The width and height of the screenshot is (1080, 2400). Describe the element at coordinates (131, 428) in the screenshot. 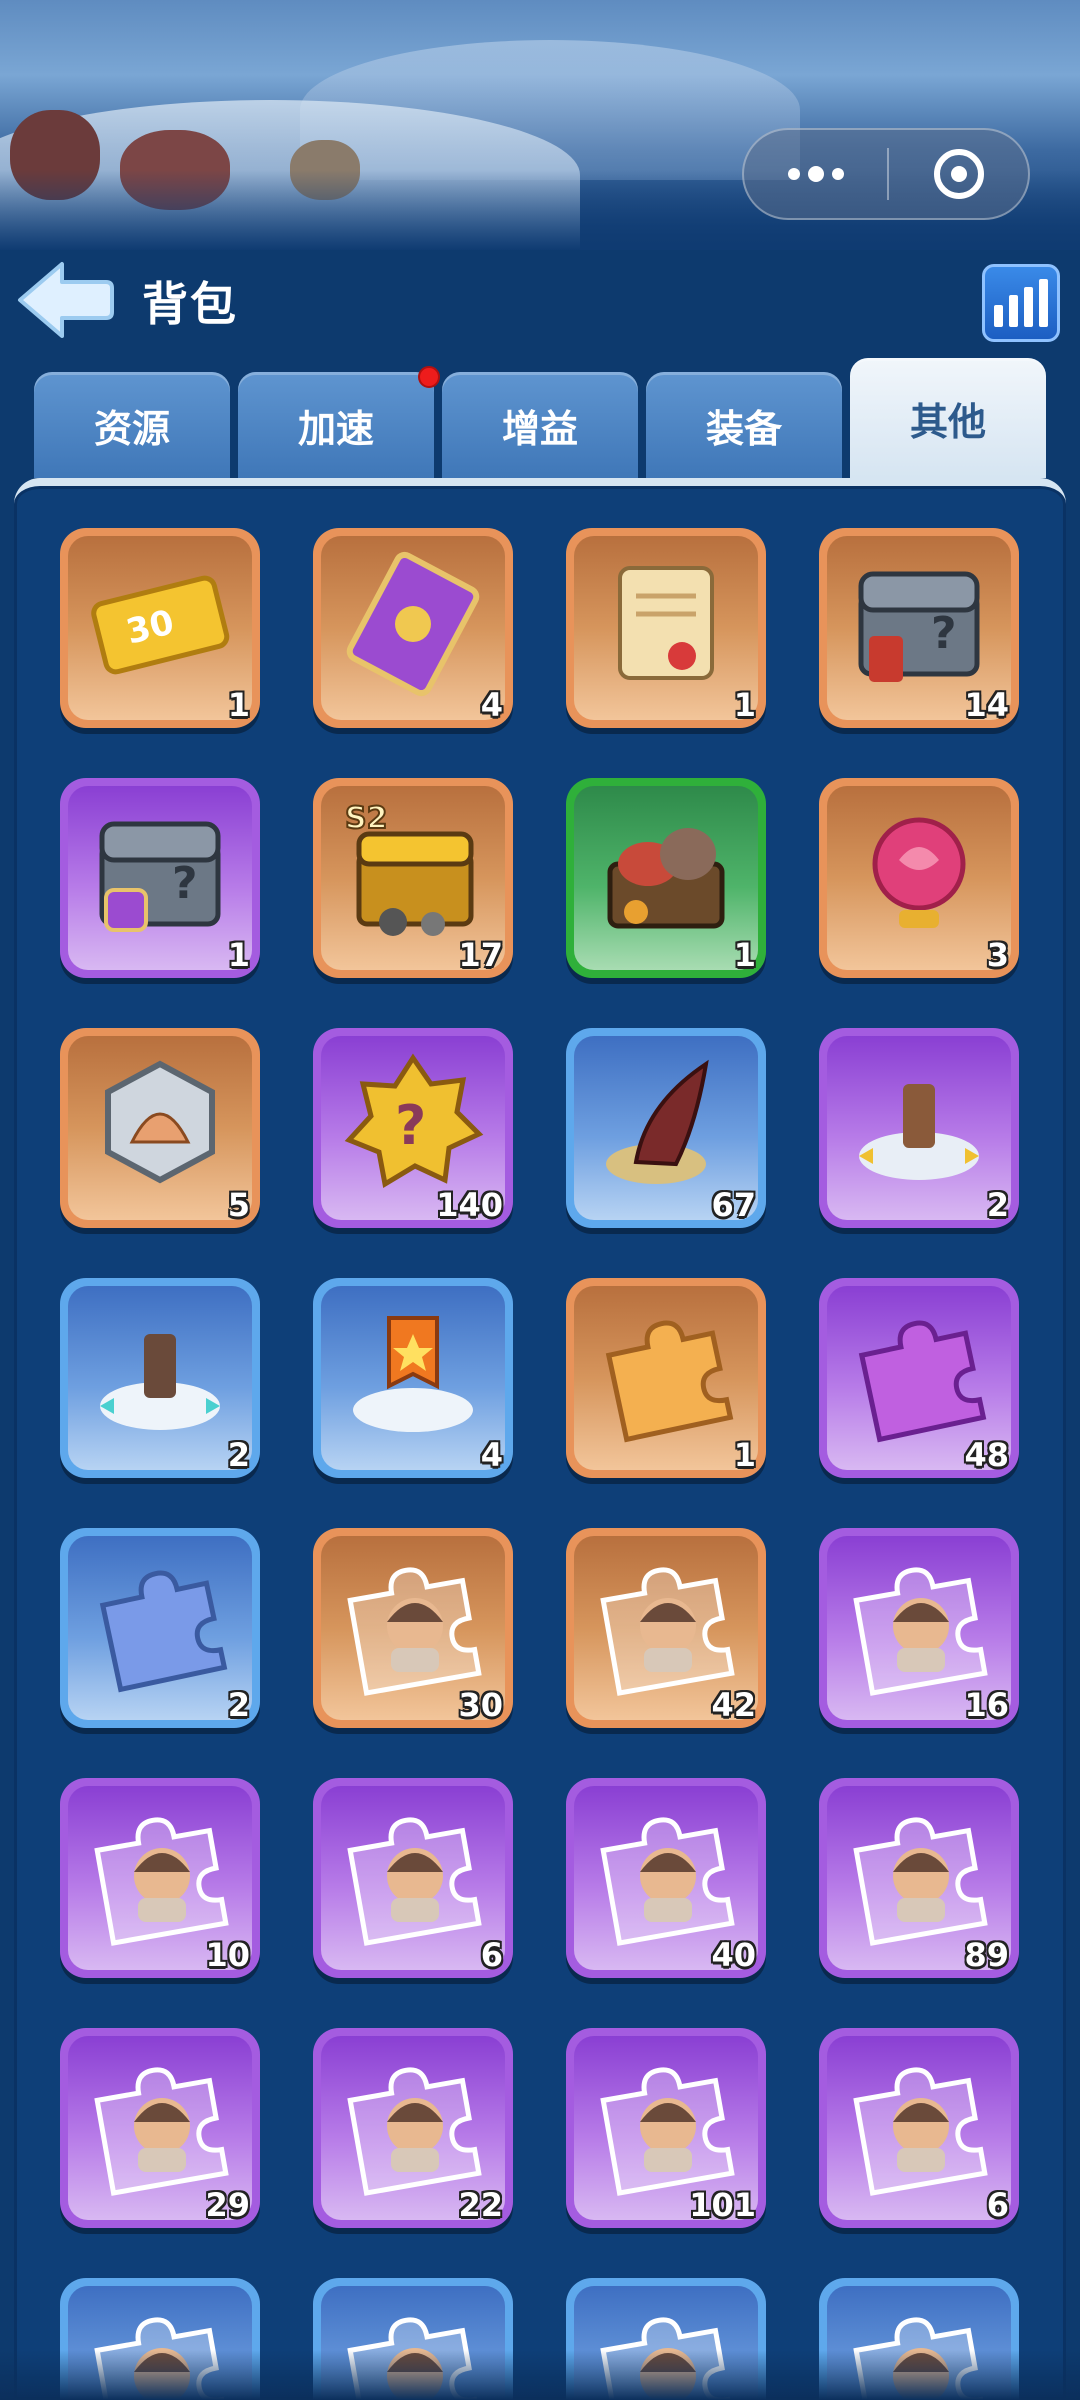

I see `tab-label: 资源` at that location.